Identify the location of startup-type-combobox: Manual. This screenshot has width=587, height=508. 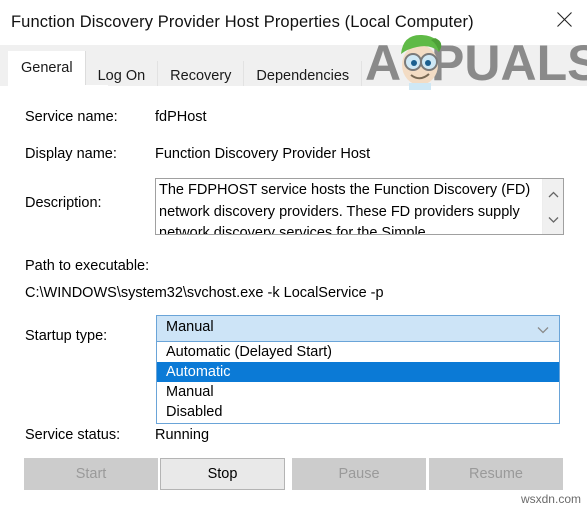
(358, 328).